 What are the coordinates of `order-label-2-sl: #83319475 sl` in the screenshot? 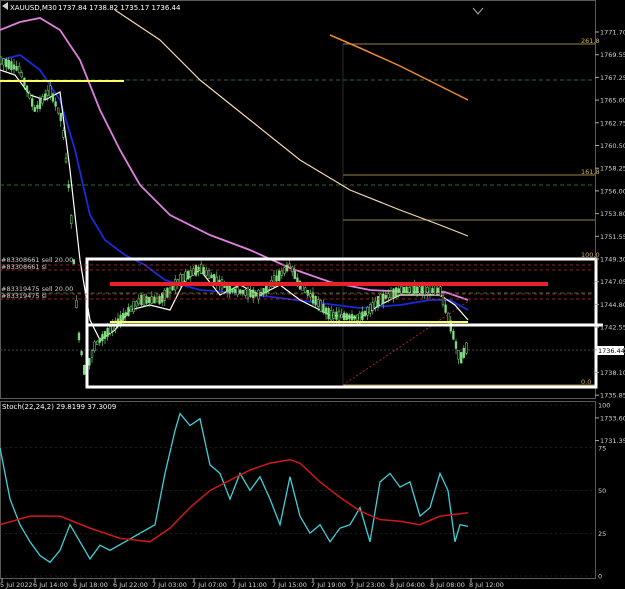 It's located at (24, 296).